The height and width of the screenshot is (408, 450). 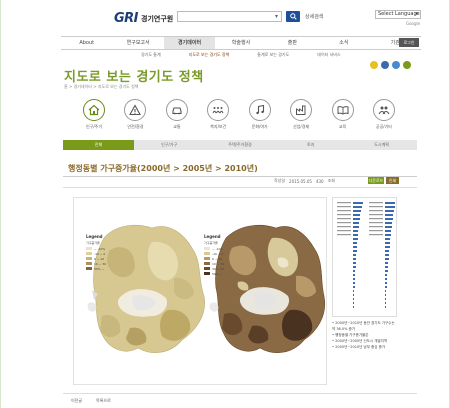 What do you see at coordinates (301, 126) in the screenshot?
I see `category-label: 산업/경제` at bounding box center [301, 126].